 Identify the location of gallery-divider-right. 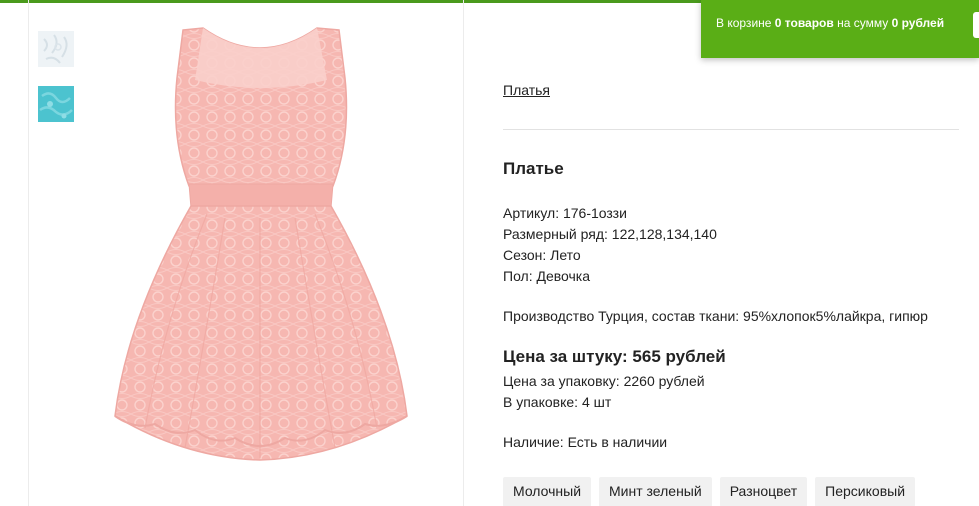
(463, 253).